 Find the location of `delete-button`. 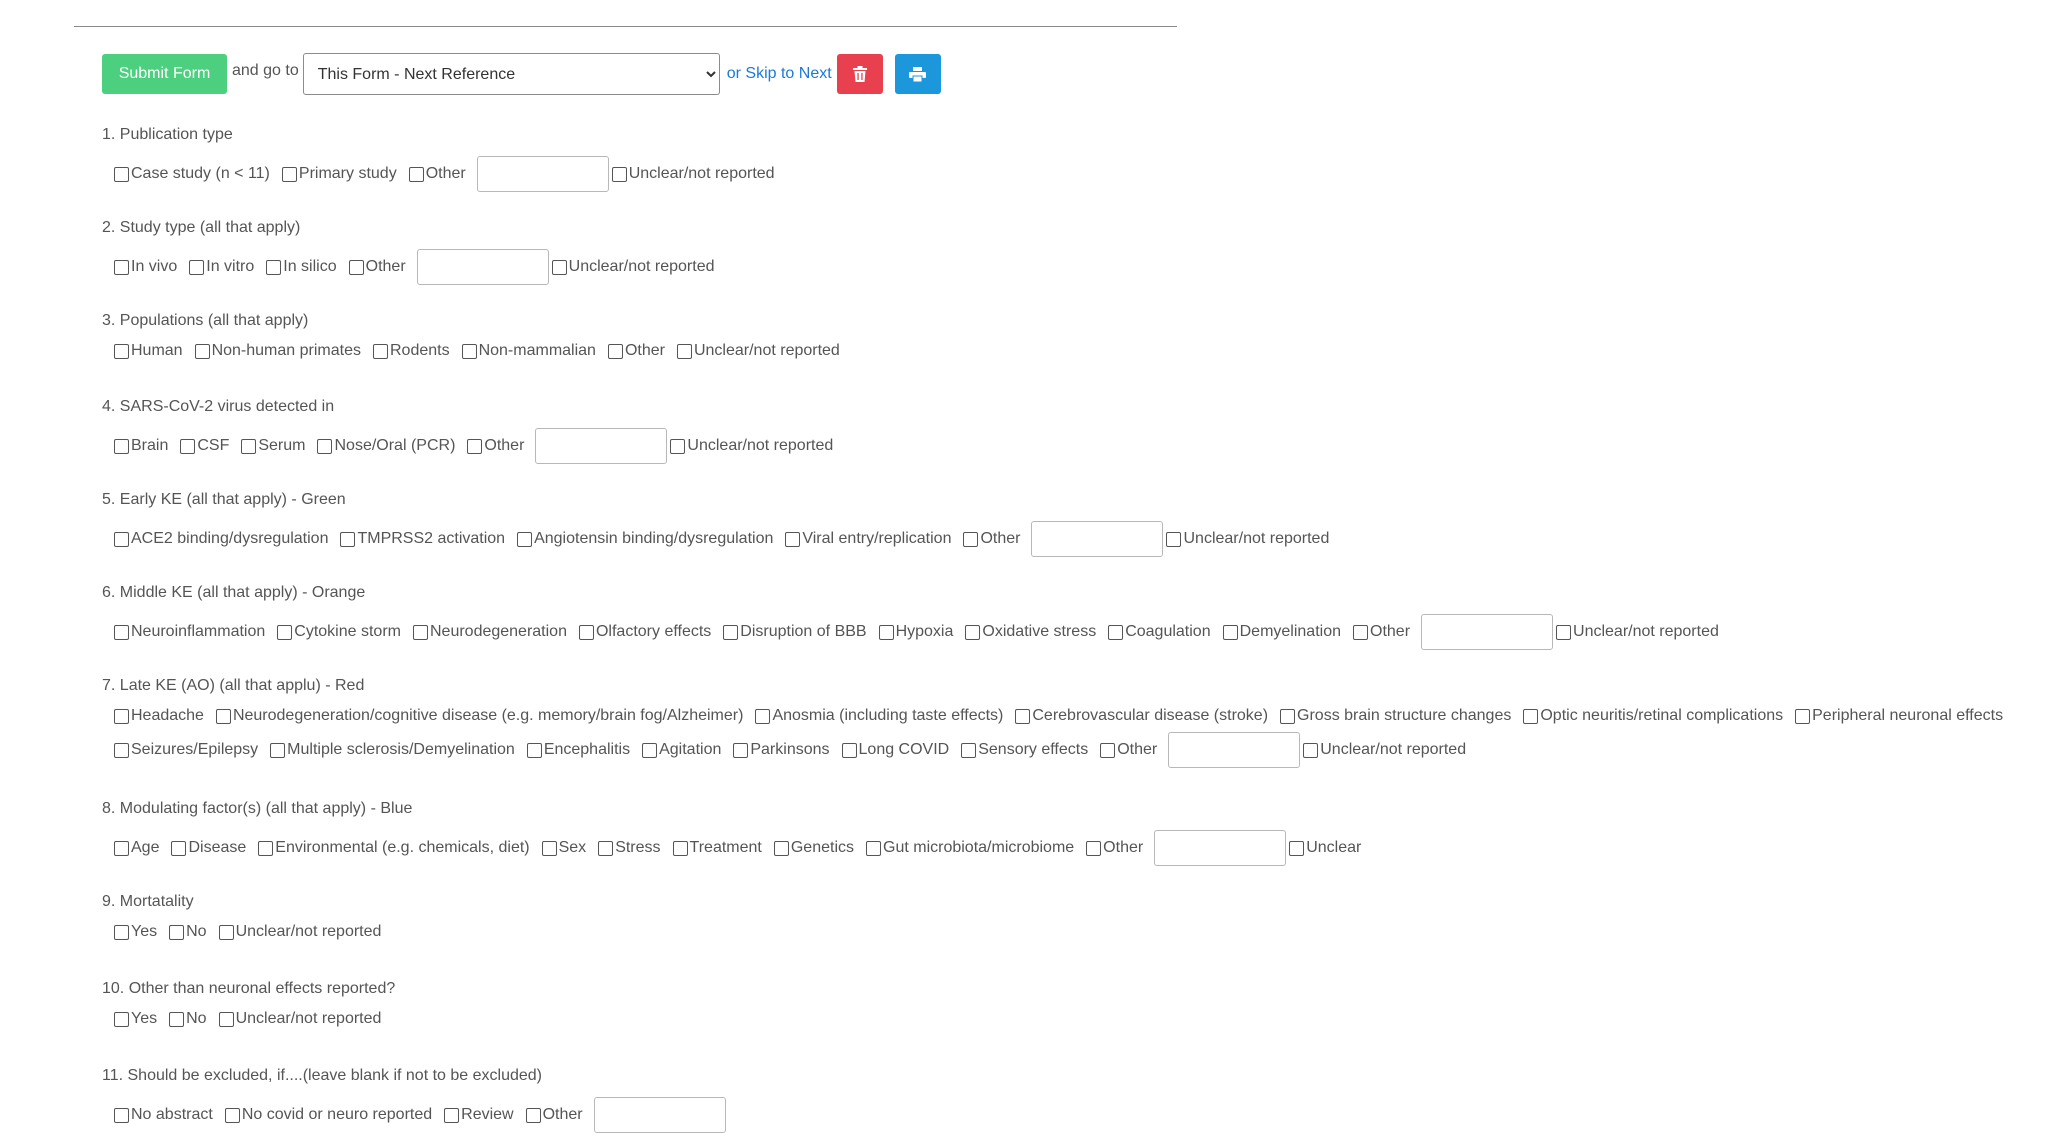

delete-button is located at coordinates (859, 74).